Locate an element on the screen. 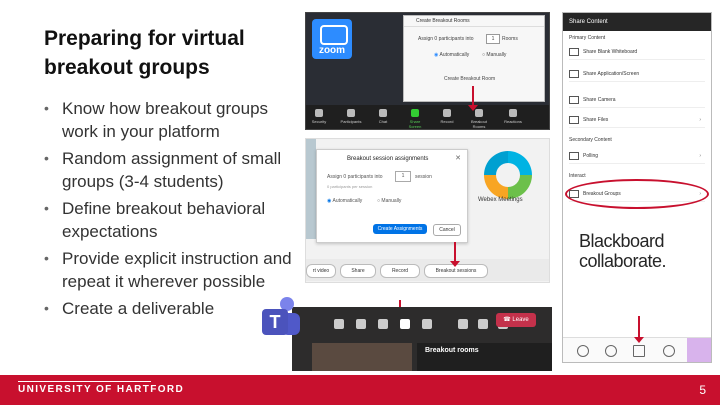  share-camera-item: Share Camera is located at coordinates (637, 100).